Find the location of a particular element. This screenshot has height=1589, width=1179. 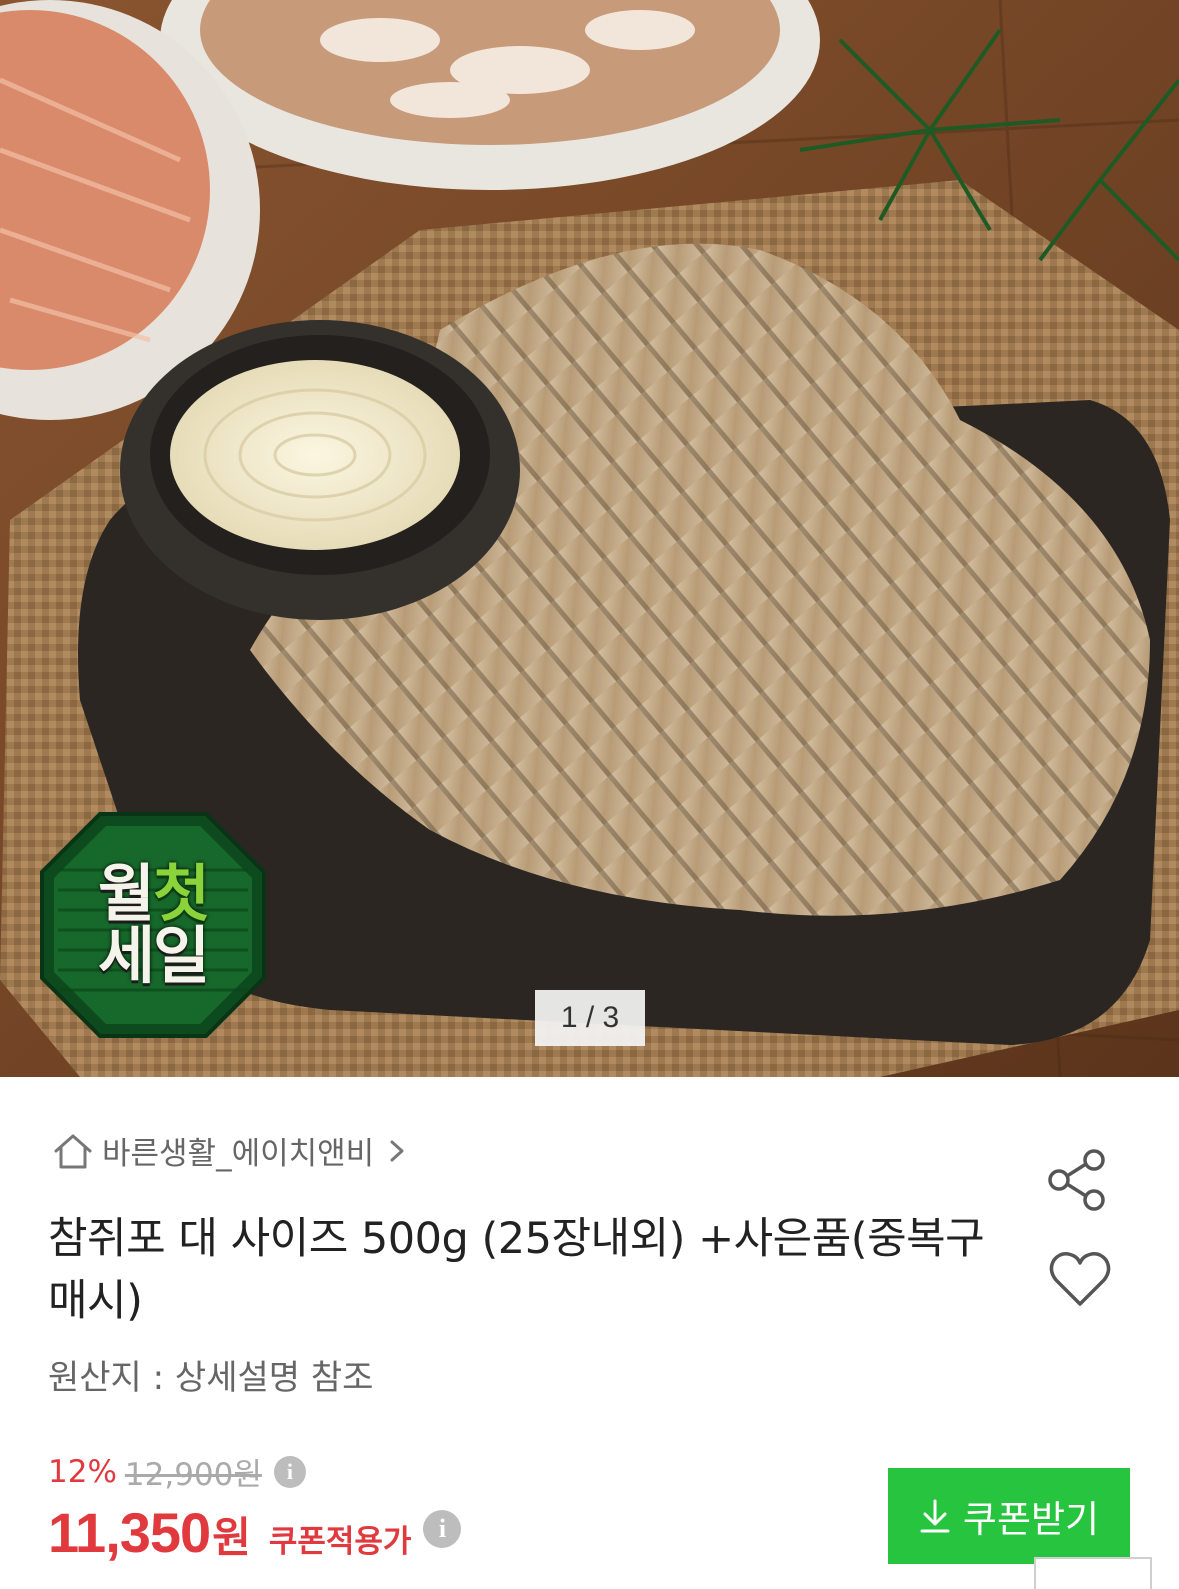

final-price-unit: 원 is located at coordinates (231, 1537).